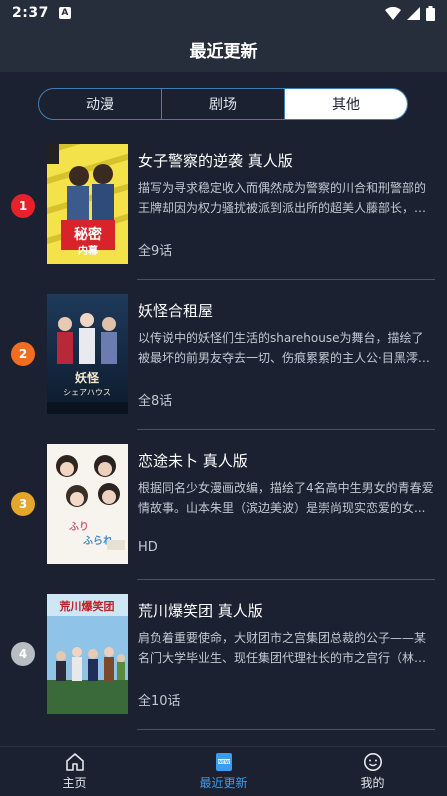 Image resolution: width=447 pixels, height=796 pixels. What do you see at coordinates (148, 547) in the screenshot?
I see `episode-count: HD` at bounding box center [148, 547].